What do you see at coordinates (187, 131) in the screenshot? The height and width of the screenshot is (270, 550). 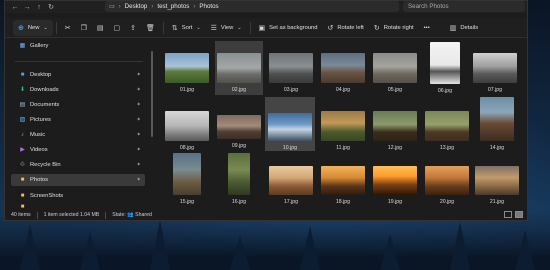 I see `file-item: 08.jpg` at bounding box center [187, 131].